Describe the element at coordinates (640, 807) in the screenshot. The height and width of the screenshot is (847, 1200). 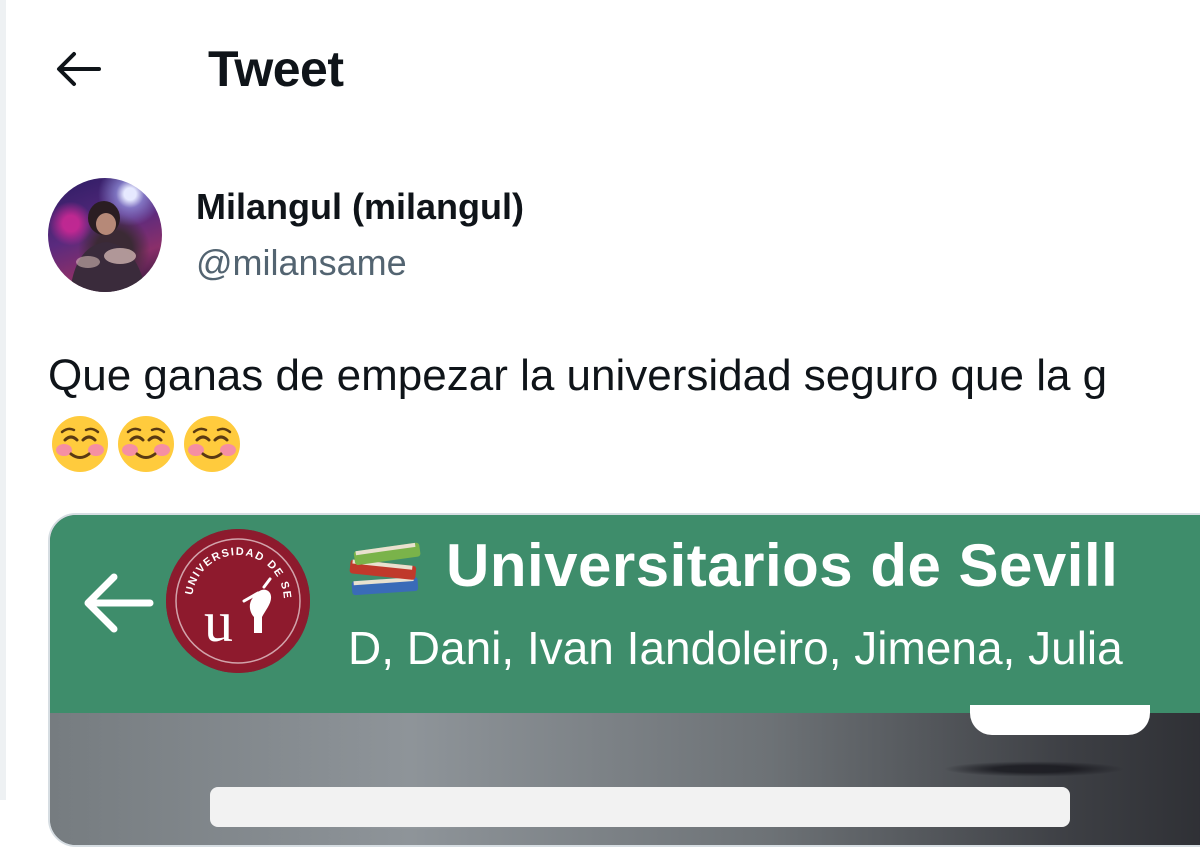
I see `chat-message-strip` at that location.